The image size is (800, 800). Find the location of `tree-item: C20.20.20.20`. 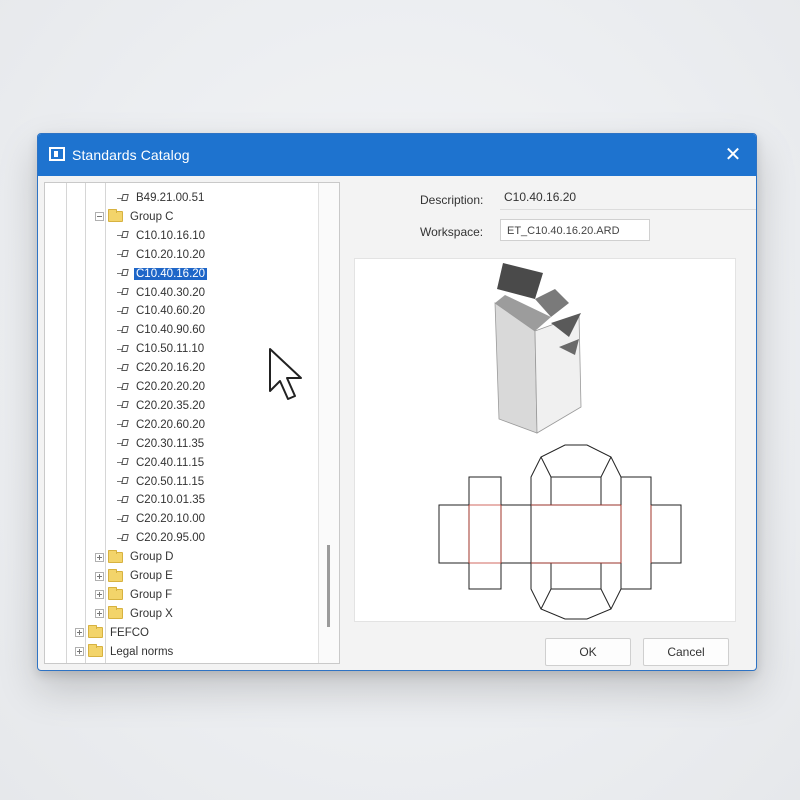

tree-item: C20.20.20.20 is located at coordinates (162, 387).